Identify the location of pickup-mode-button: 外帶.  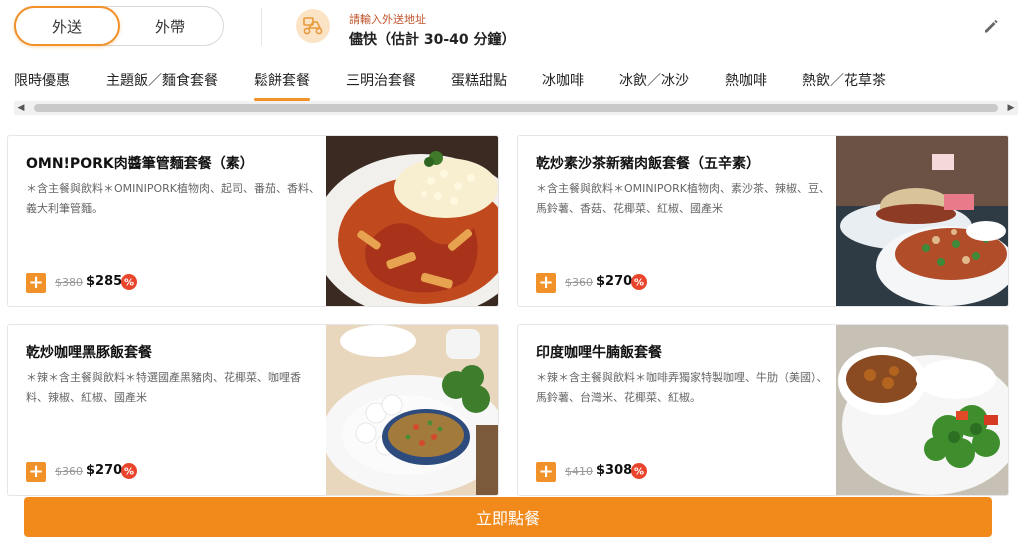
(170, 26).